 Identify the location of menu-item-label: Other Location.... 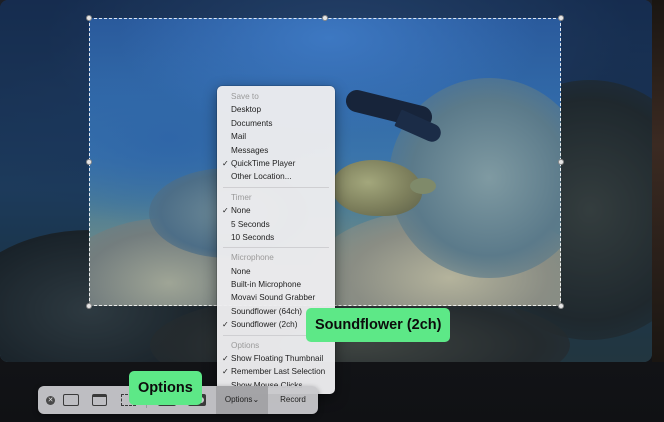
(261, 177).